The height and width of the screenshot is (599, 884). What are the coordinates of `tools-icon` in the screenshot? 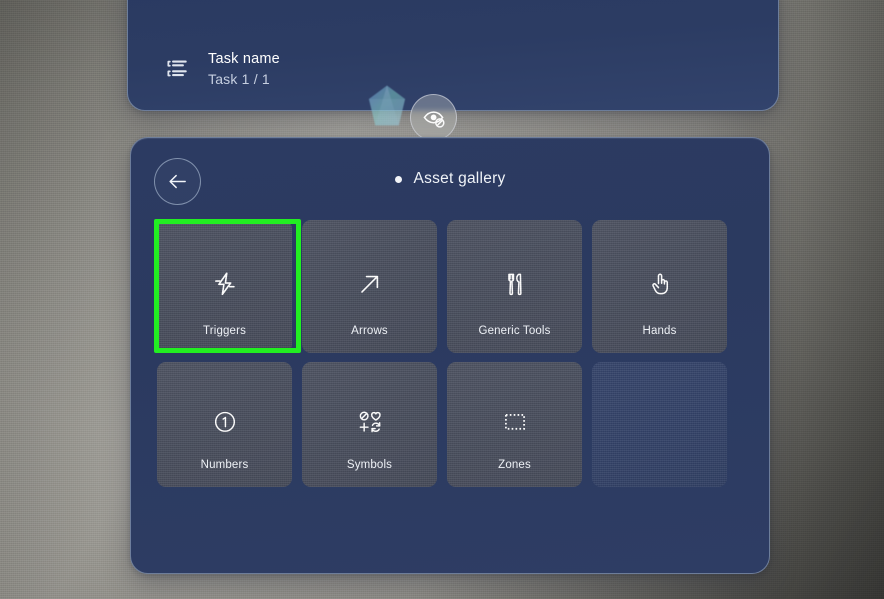 It's located at (515, 283).